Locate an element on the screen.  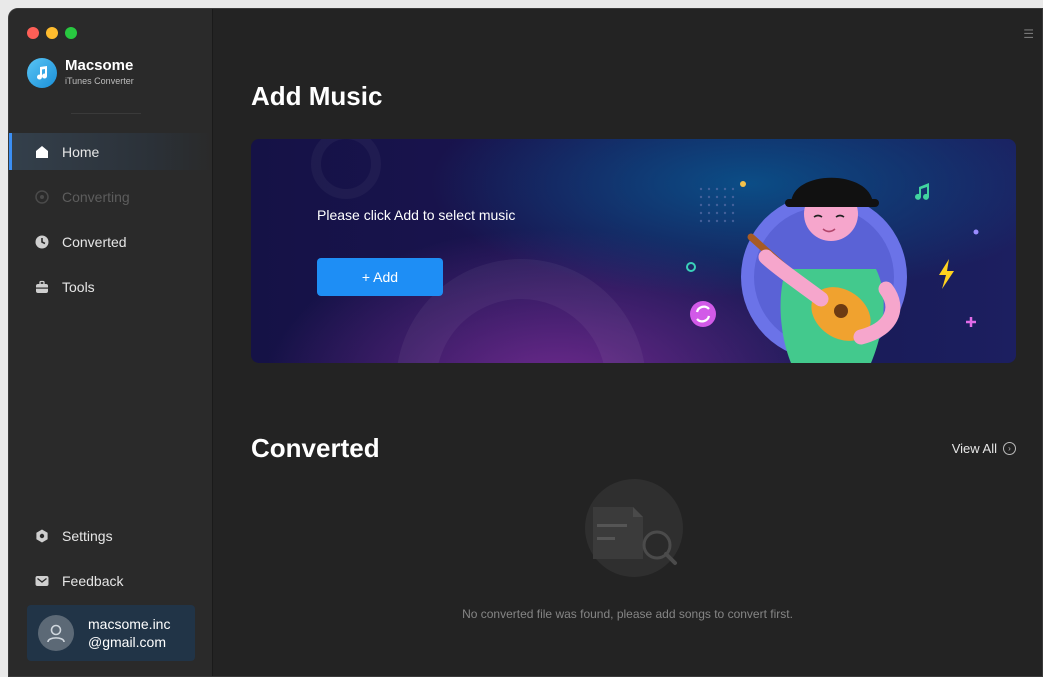
converting-icon is located at coordinates (42, 196).